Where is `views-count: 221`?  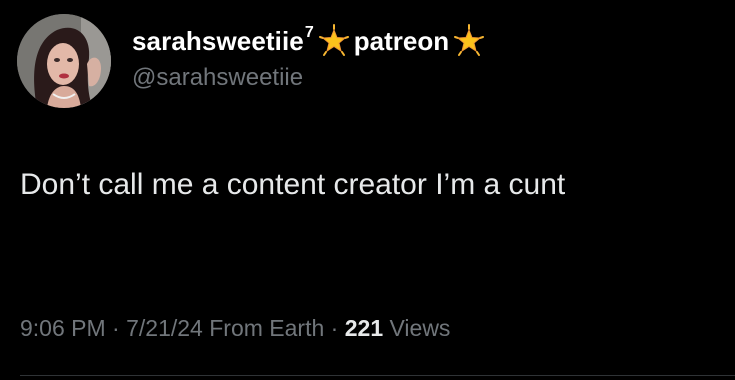 views-count: 221 is located at coordinates (364, 328).